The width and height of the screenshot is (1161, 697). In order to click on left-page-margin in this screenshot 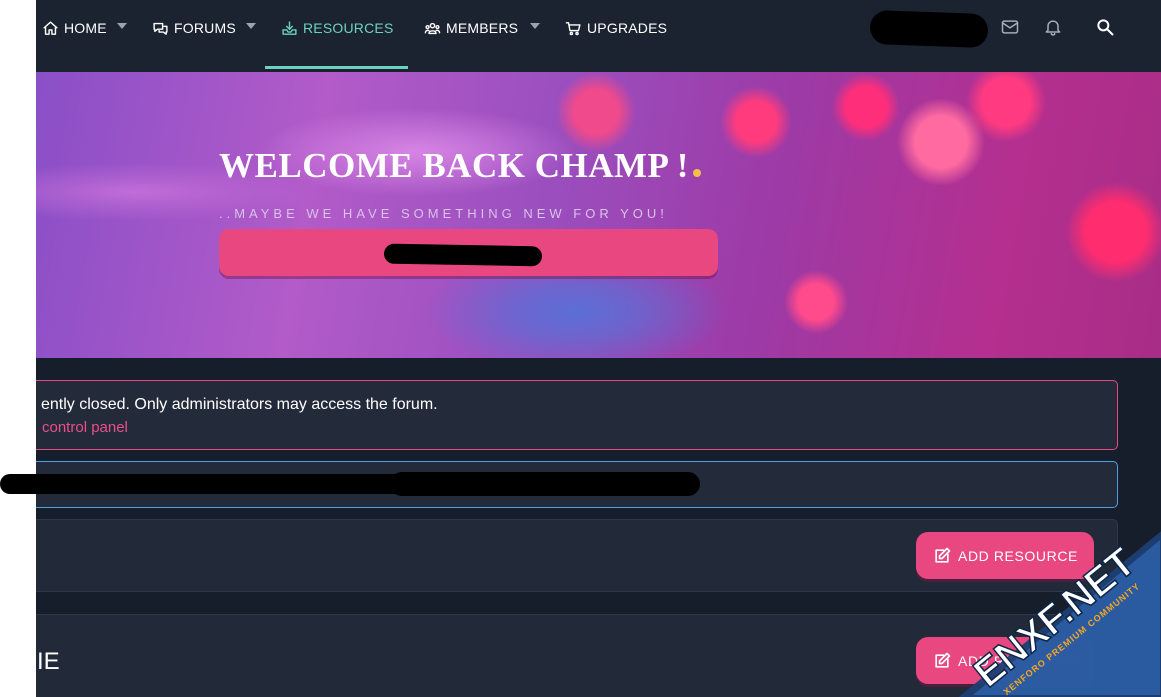, I will do `click(18, 348)`.